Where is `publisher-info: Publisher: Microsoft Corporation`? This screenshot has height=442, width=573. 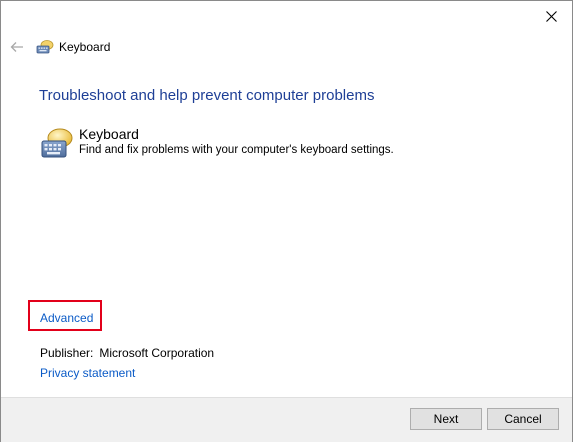 publisher-info: Publisher: Microsoft Corporation is located at coordinates (127, 353).